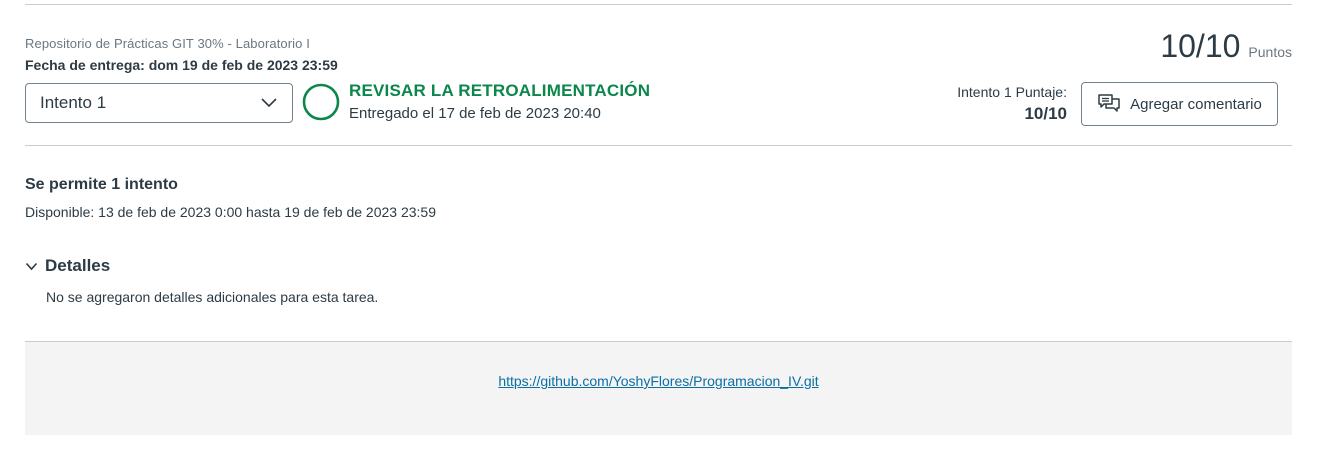  What do you see at coordinates (101, 184) in the screenshot?
I see `attempts-allowed: Se permite 1 intento` at bounding box center [101, 184].